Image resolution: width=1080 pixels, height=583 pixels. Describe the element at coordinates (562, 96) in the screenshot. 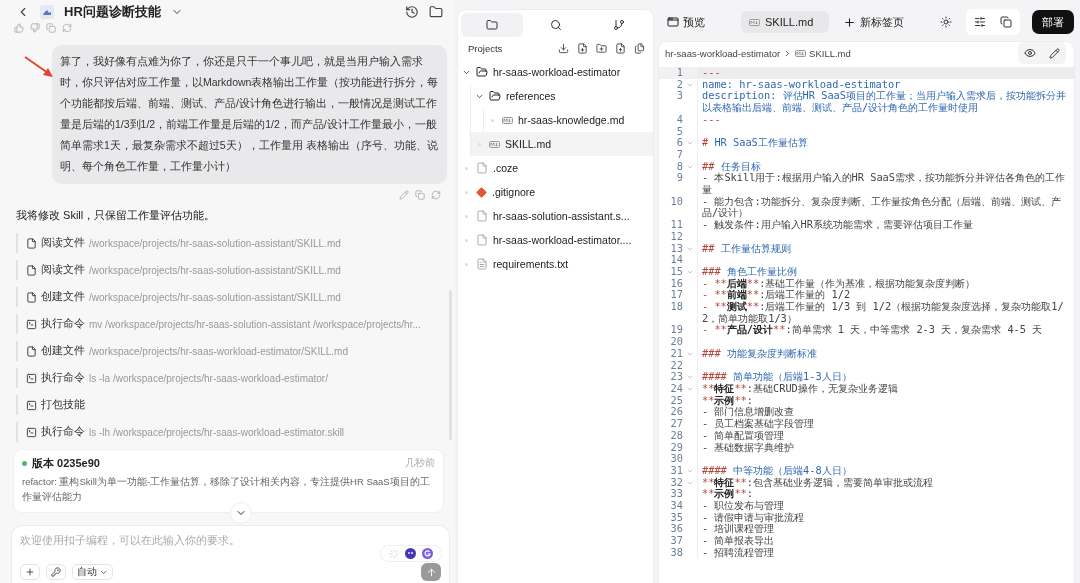

I see `tree-item: references` at that location.